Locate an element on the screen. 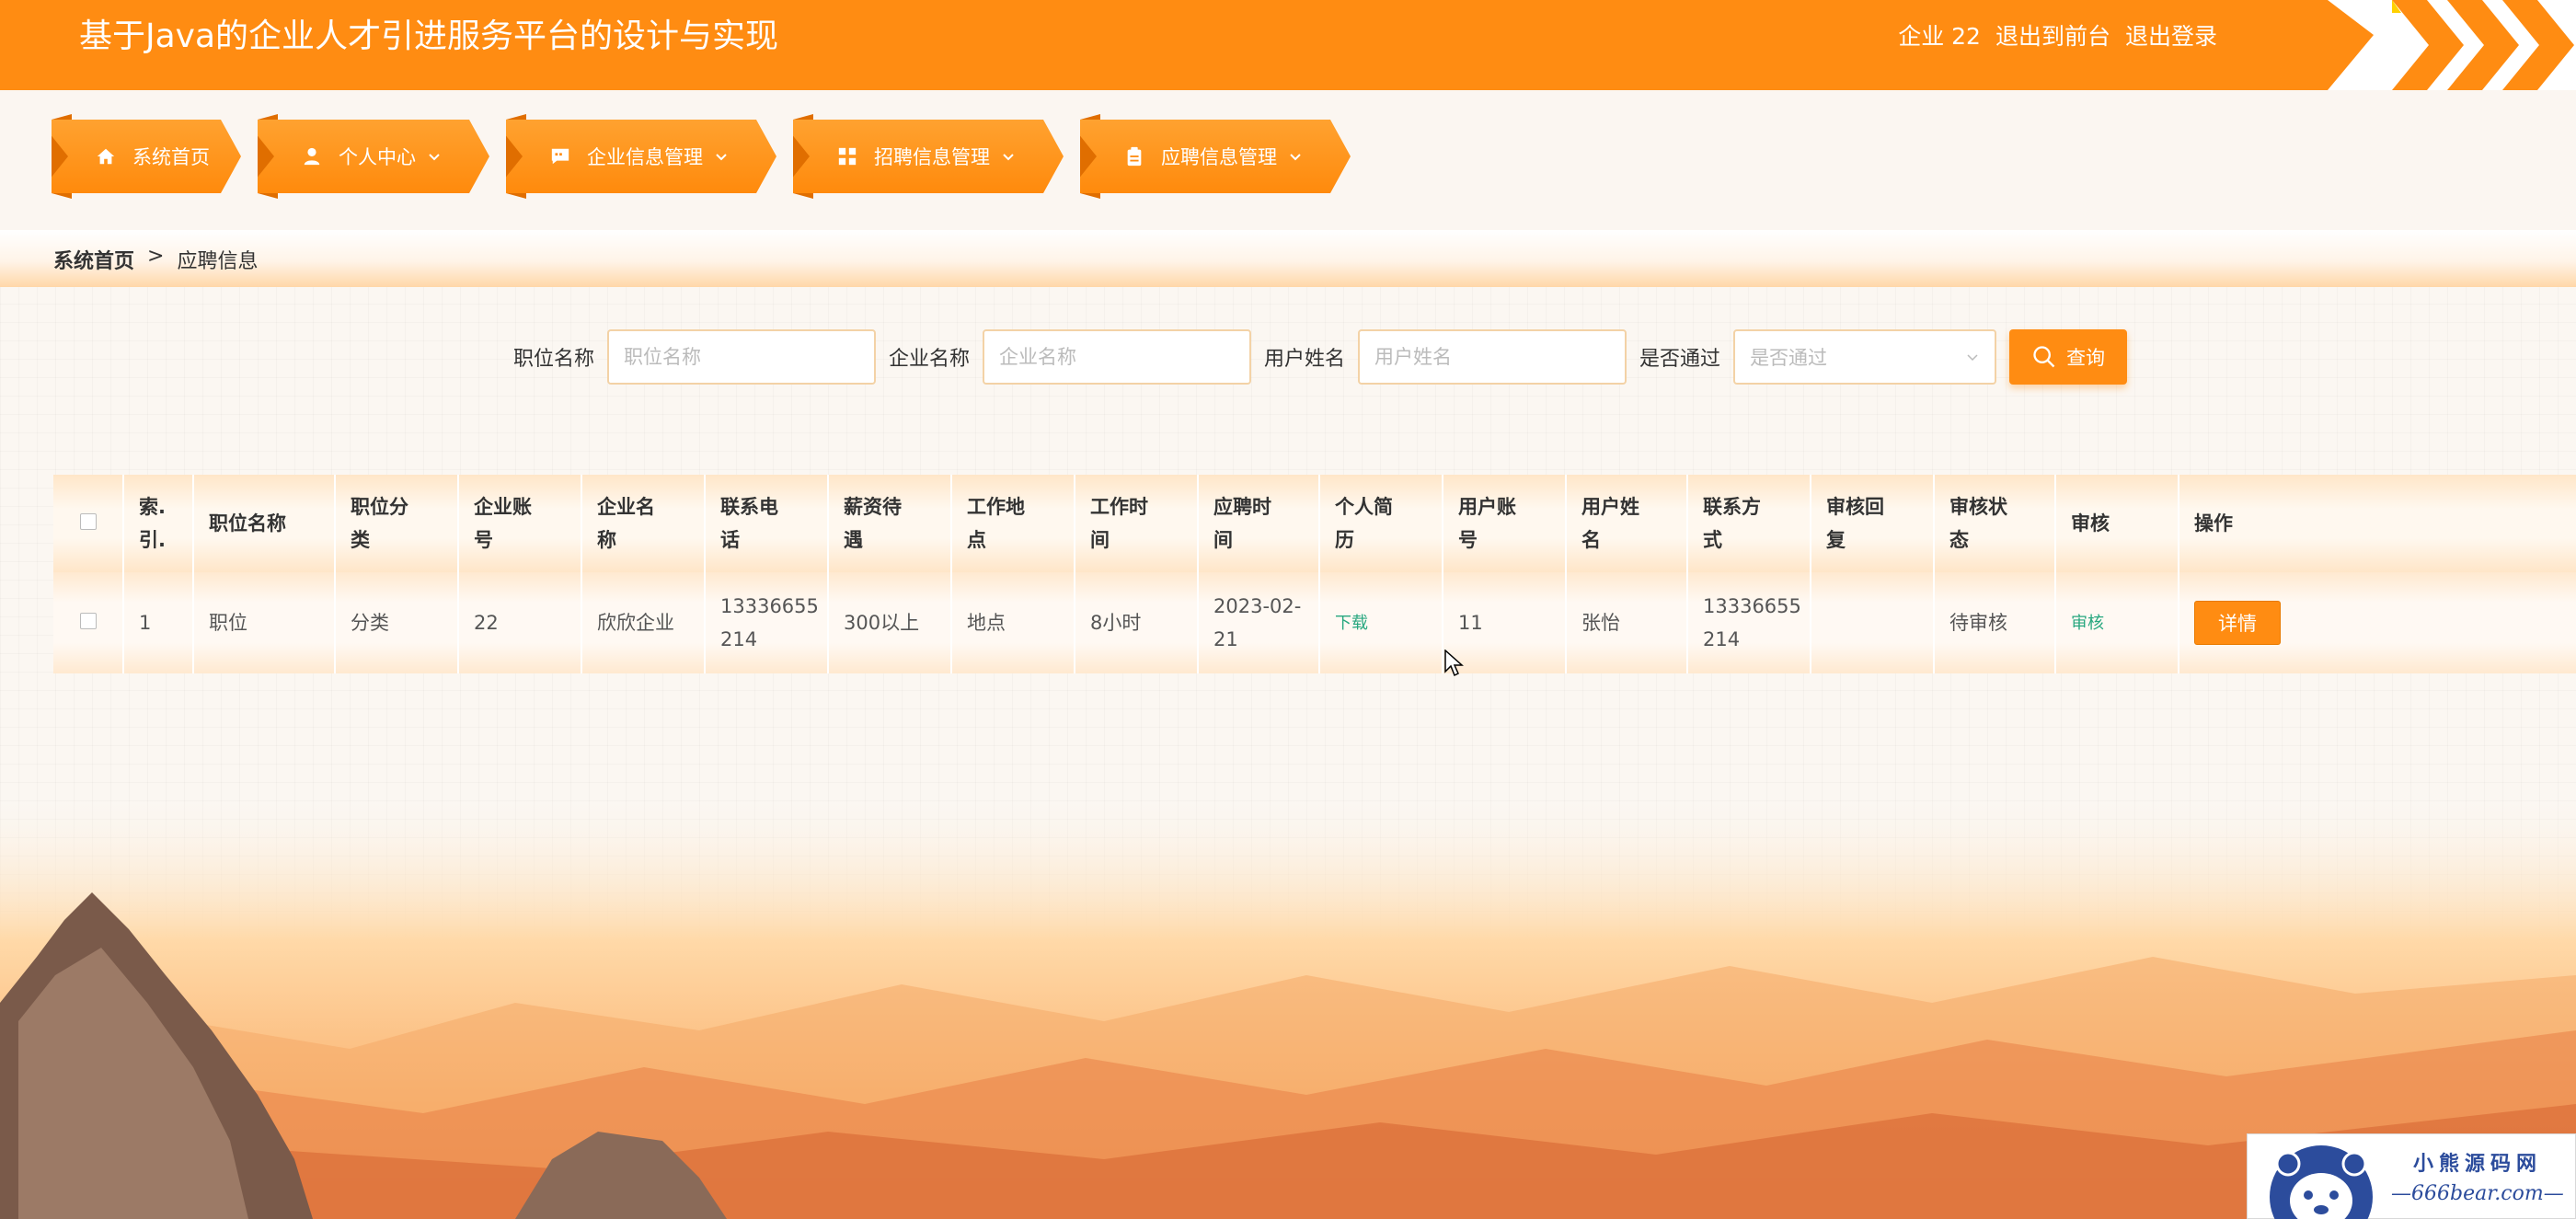 The image size is (2576, 1219). row-checkbox is located at coordinates (88, 621).